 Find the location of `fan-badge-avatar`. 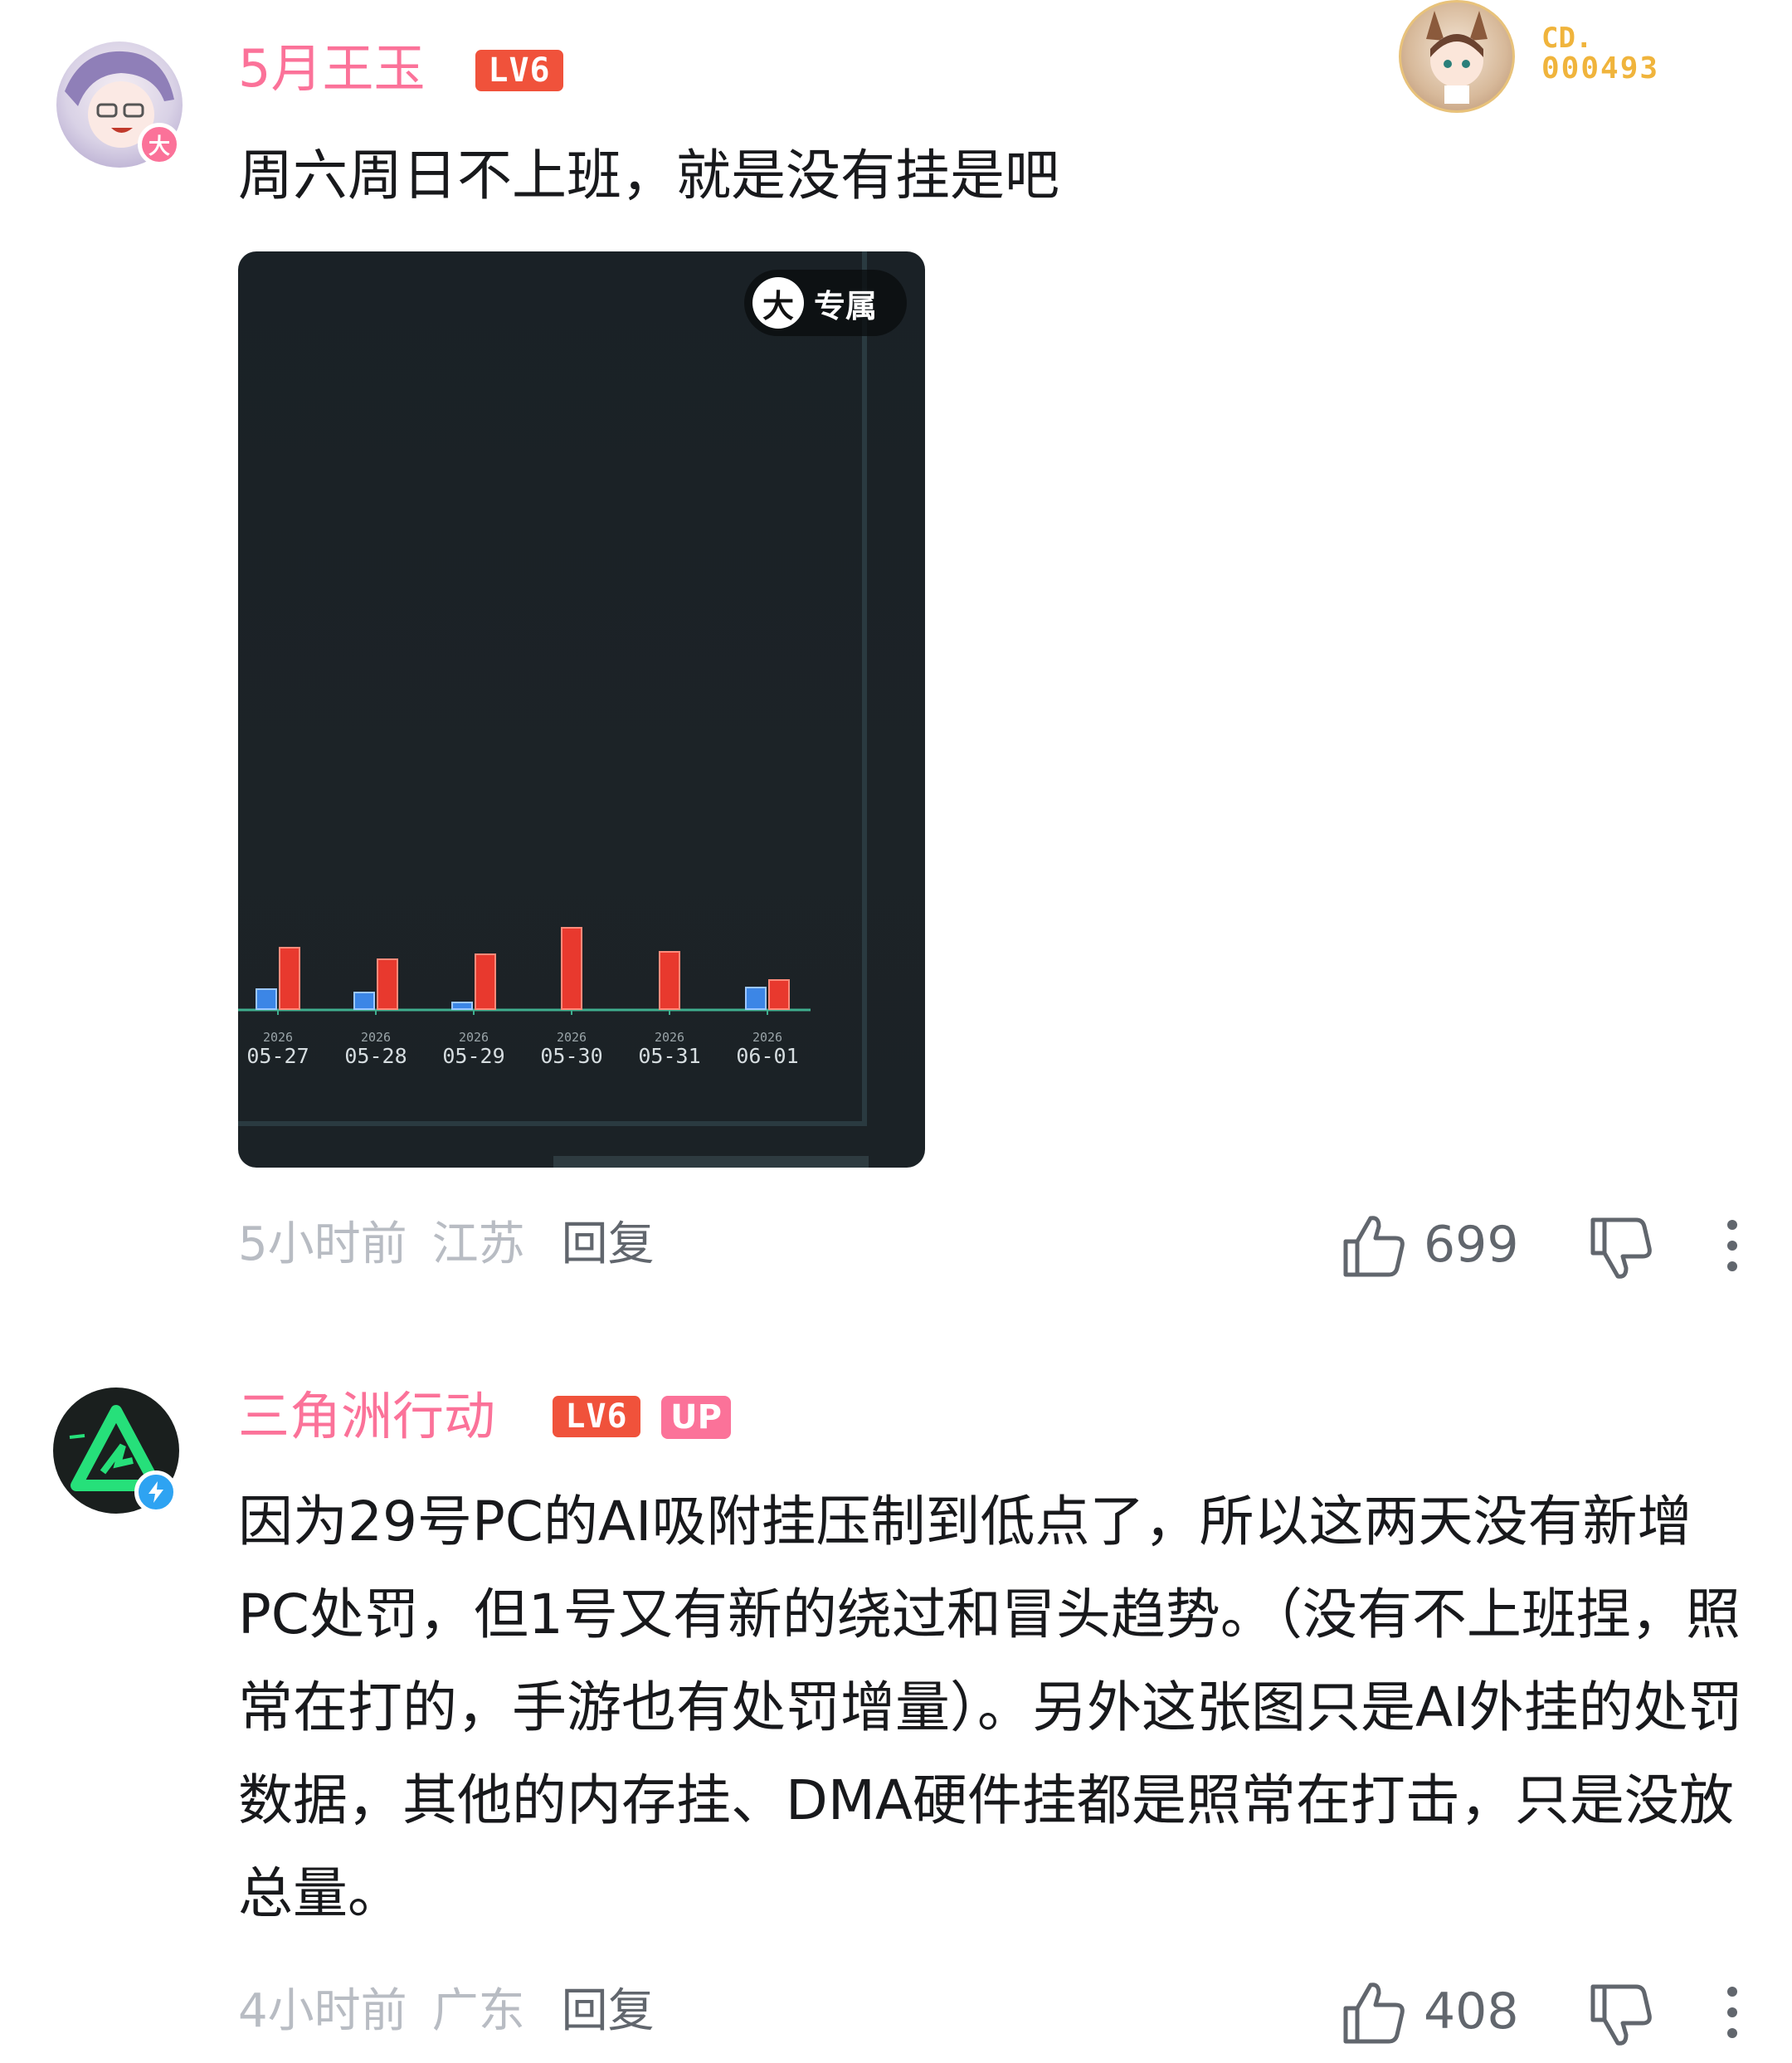

fan-badge-avatar is located at coordinates (1457, 56).